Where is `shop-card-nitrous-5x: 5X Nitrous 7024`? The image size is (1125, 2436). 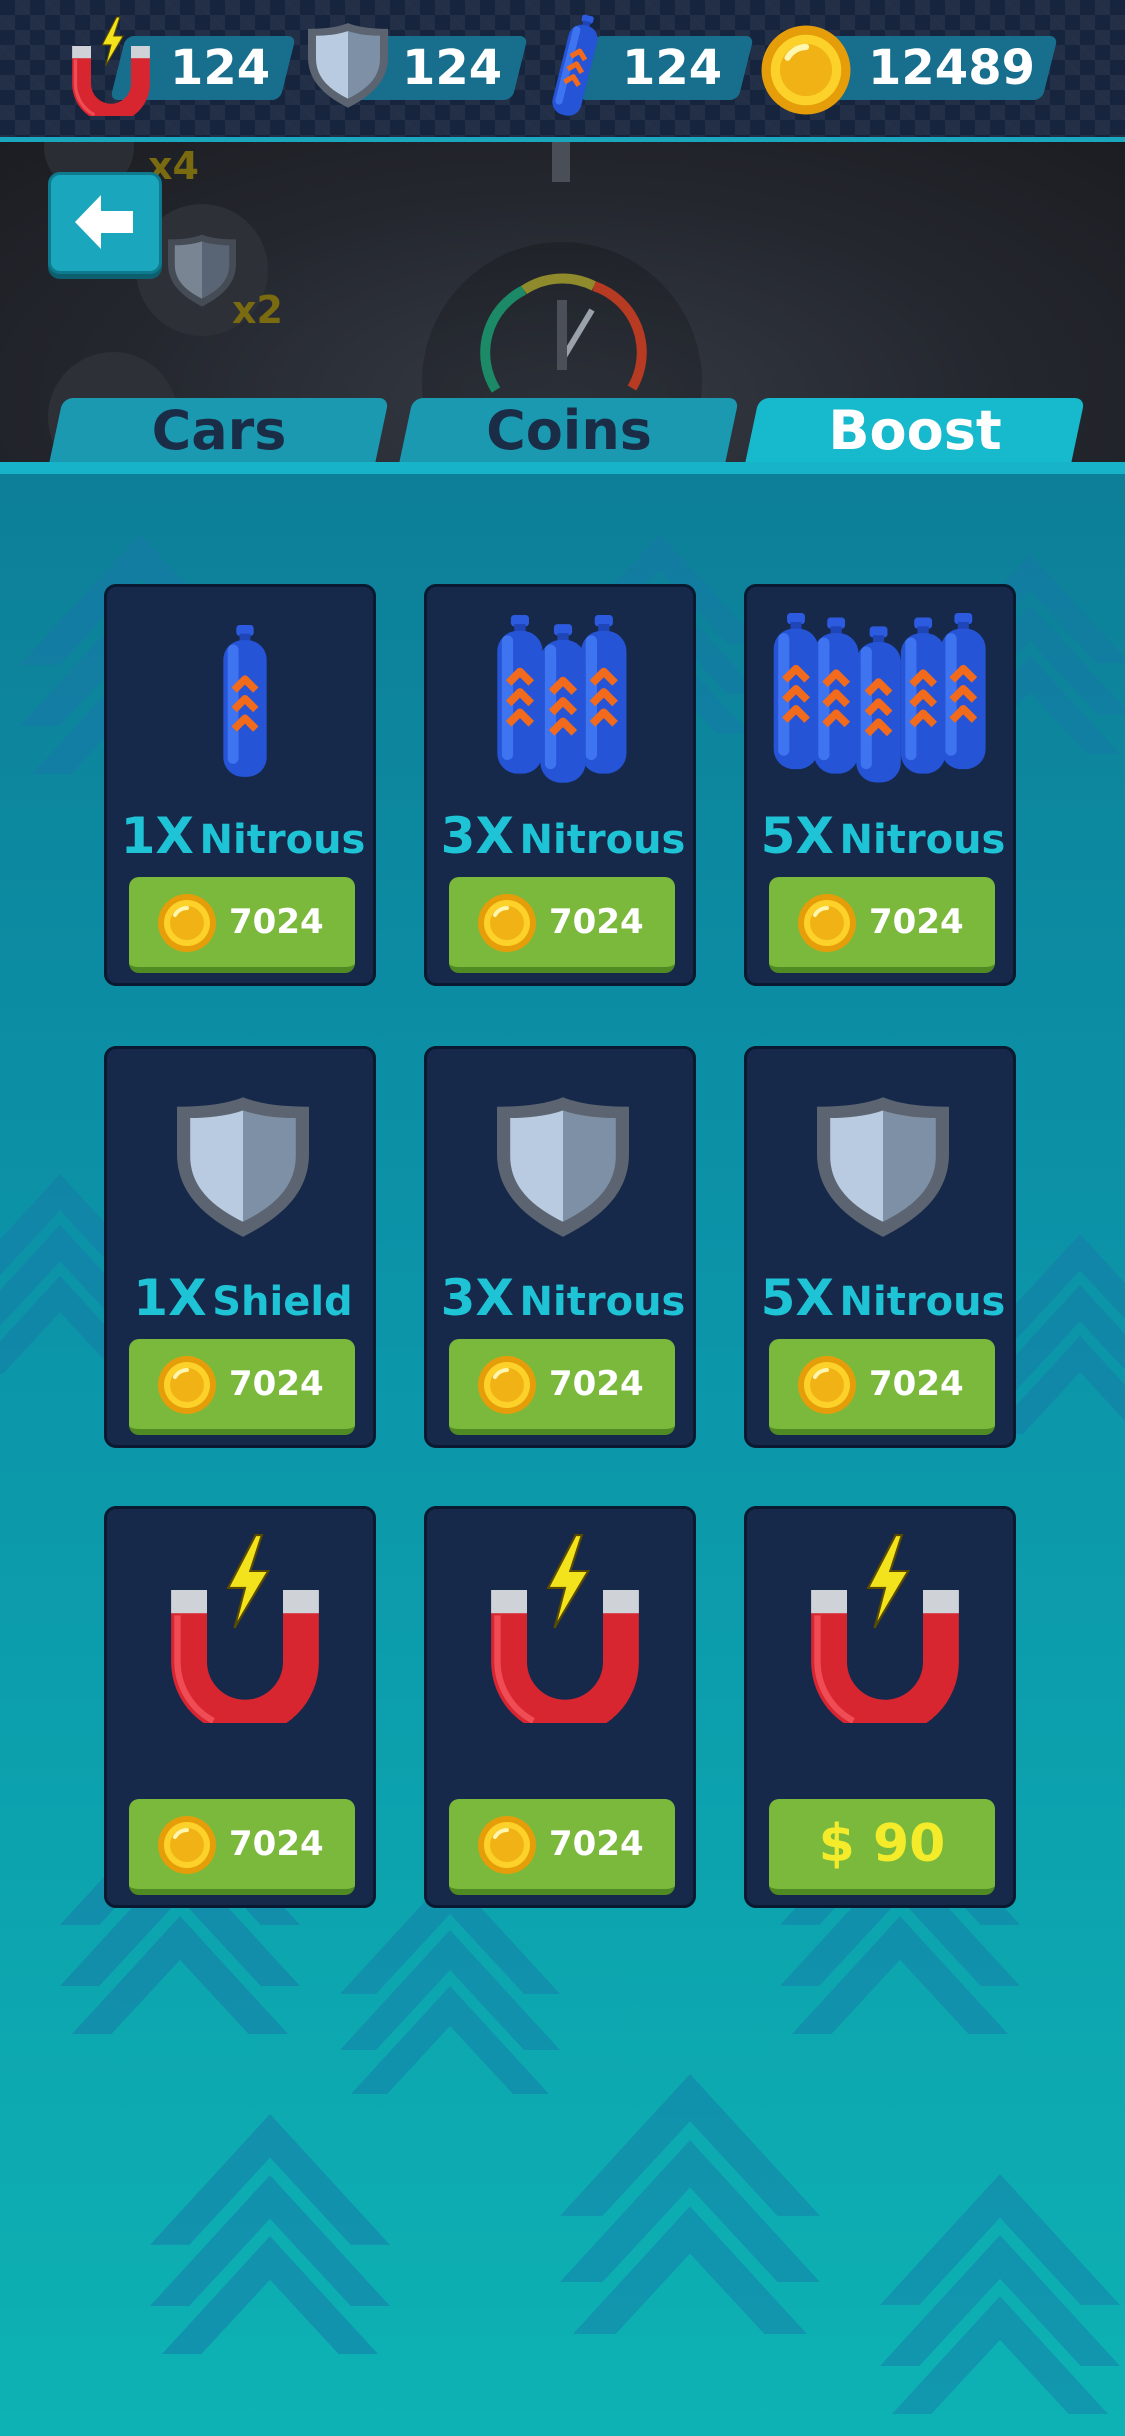 shop-card-nitrous-5x: 5X Nitrous 7024 is located at coordinates (880, 785).